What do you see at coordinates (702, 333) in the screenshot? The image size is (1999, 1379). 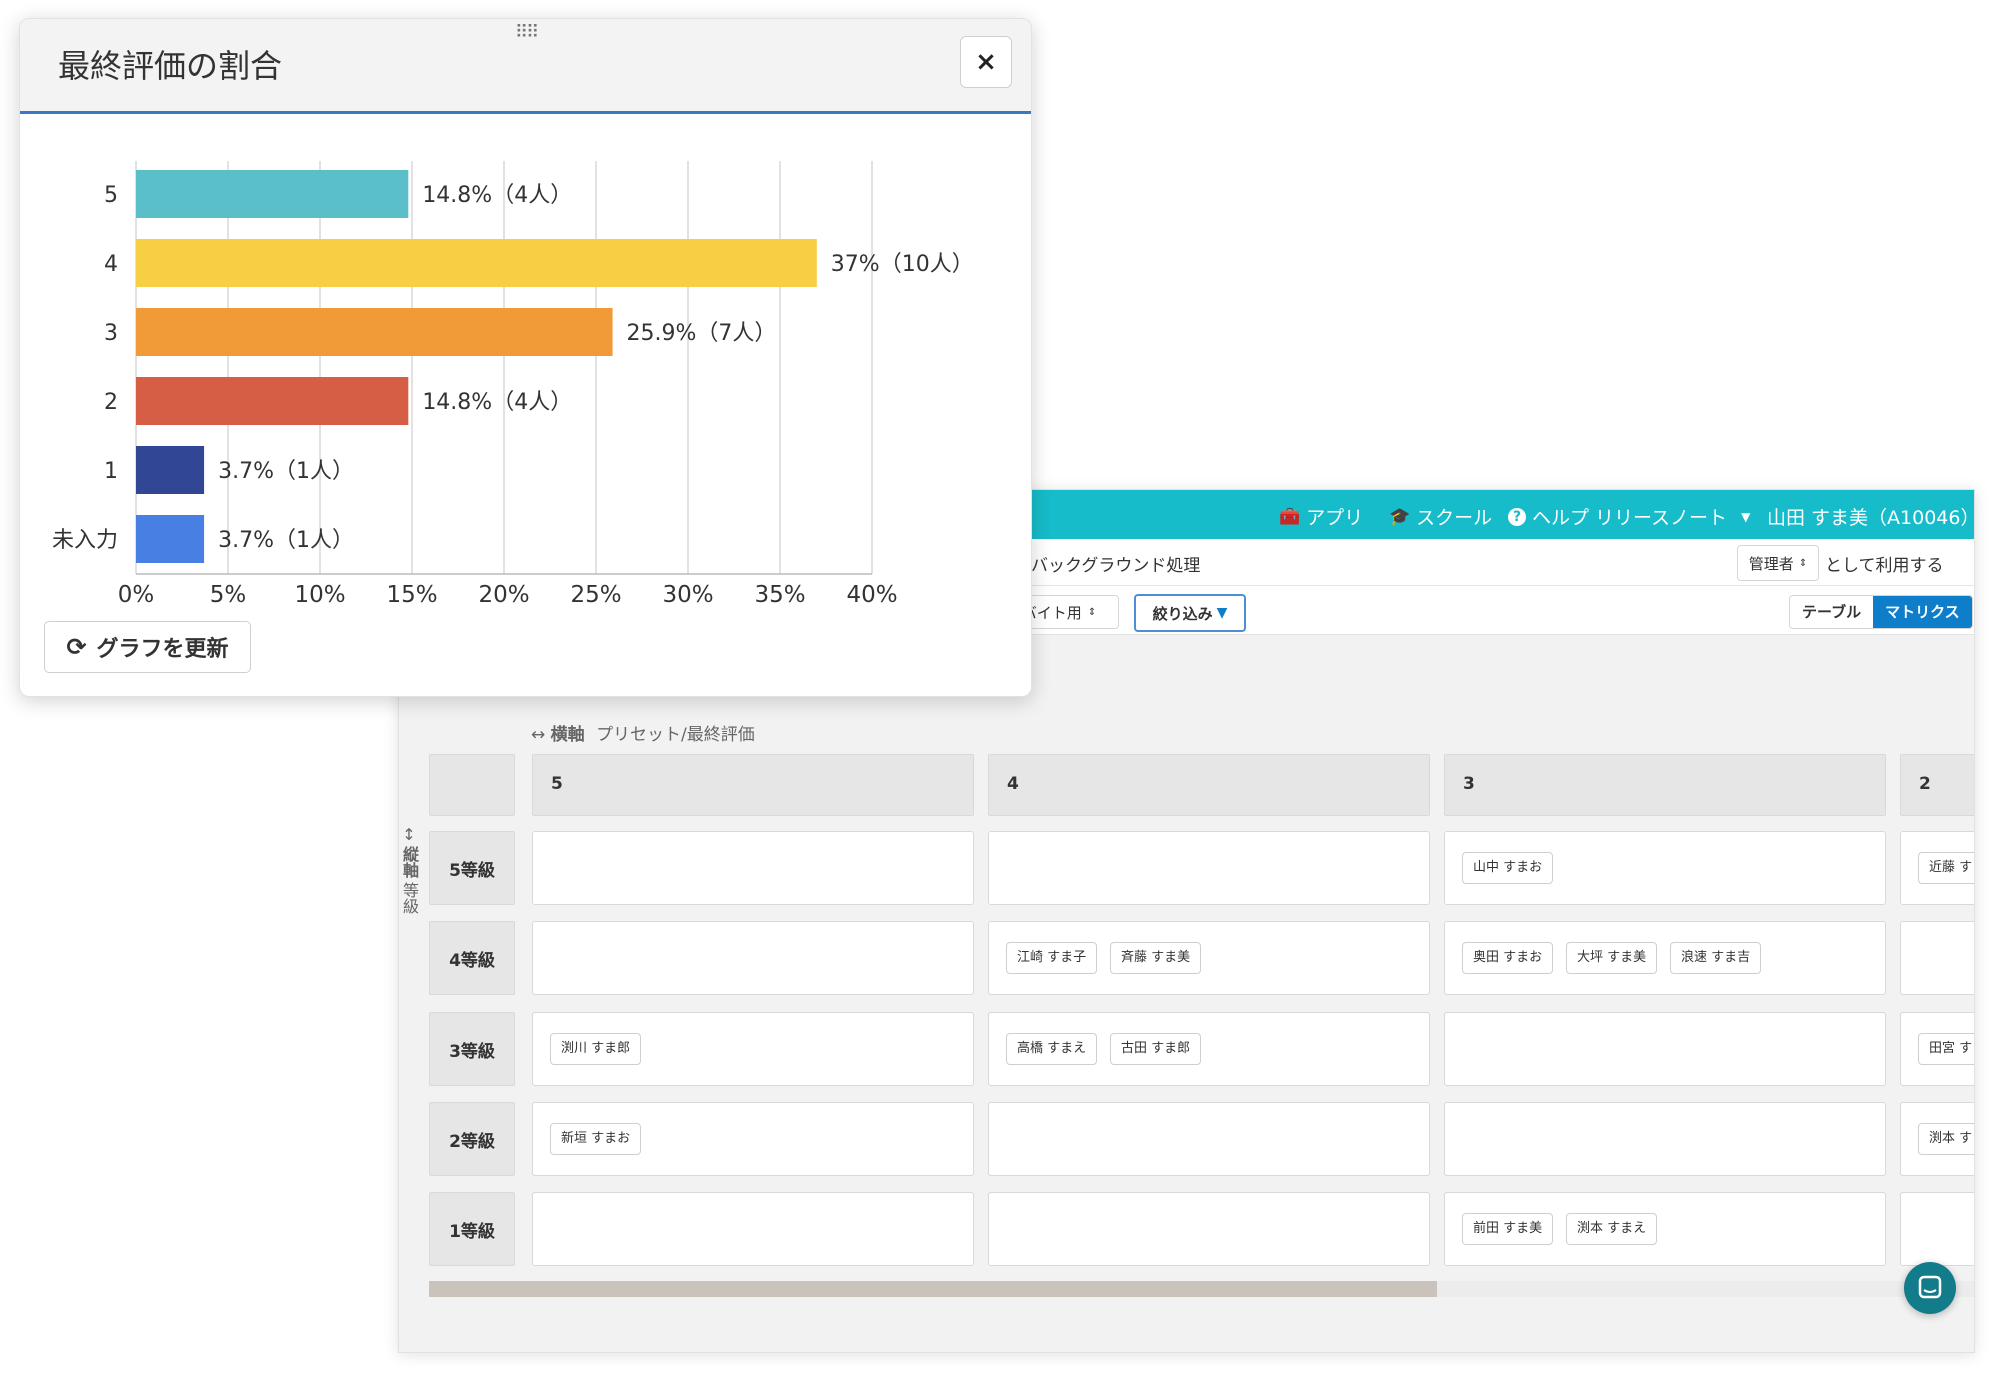 I see `bar-data-label: 25.9%（7人）` at bounding box center [702, 333].